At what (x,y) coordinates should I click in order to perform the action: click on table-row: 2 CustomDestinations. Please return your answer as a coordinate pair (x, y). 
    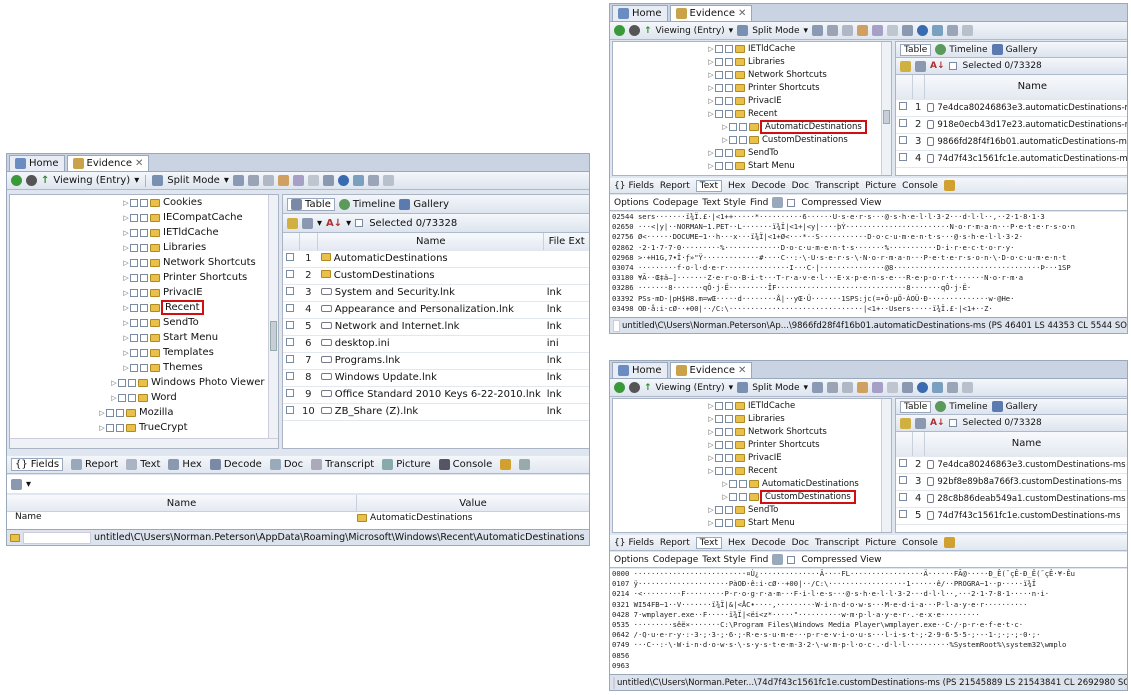
    Looking at the image, I should click on (436, 276).